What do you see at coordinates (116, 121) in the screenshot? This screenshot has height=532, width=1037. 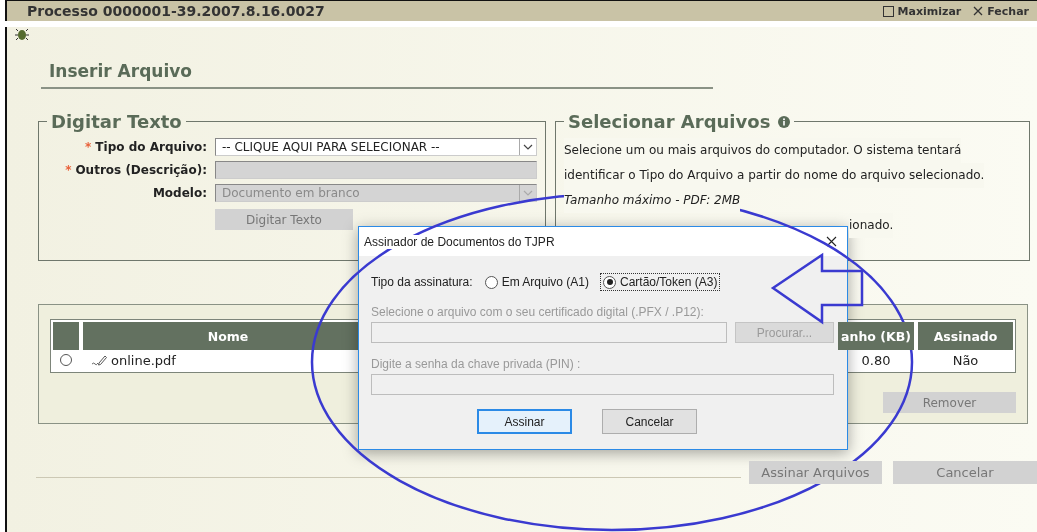 I see `panel-title: Digitar Texto` at bounding box center [116, 121].